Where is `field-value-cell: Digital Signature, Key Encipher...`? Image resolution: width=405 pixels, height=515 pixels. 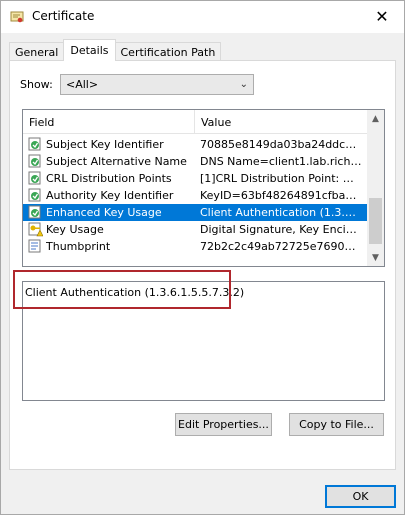 field-value-cell: Digital Signature, Key Encipher... is located at coordinates (281, 229).